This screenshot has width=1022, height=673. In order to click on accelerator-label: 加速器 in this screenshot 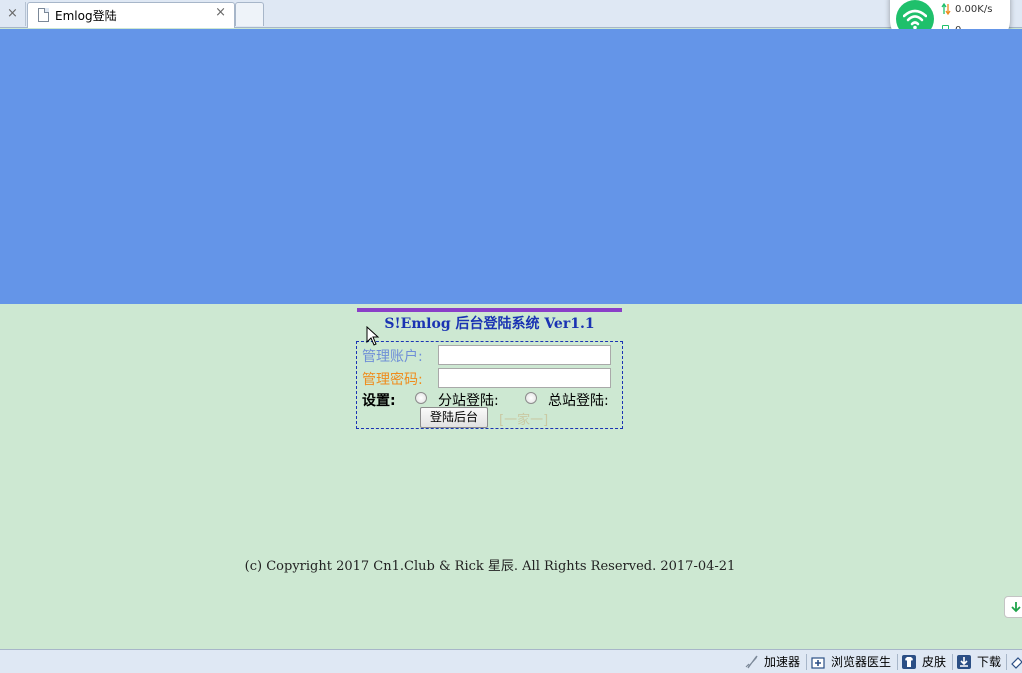, I will do `click(782, 662)`.